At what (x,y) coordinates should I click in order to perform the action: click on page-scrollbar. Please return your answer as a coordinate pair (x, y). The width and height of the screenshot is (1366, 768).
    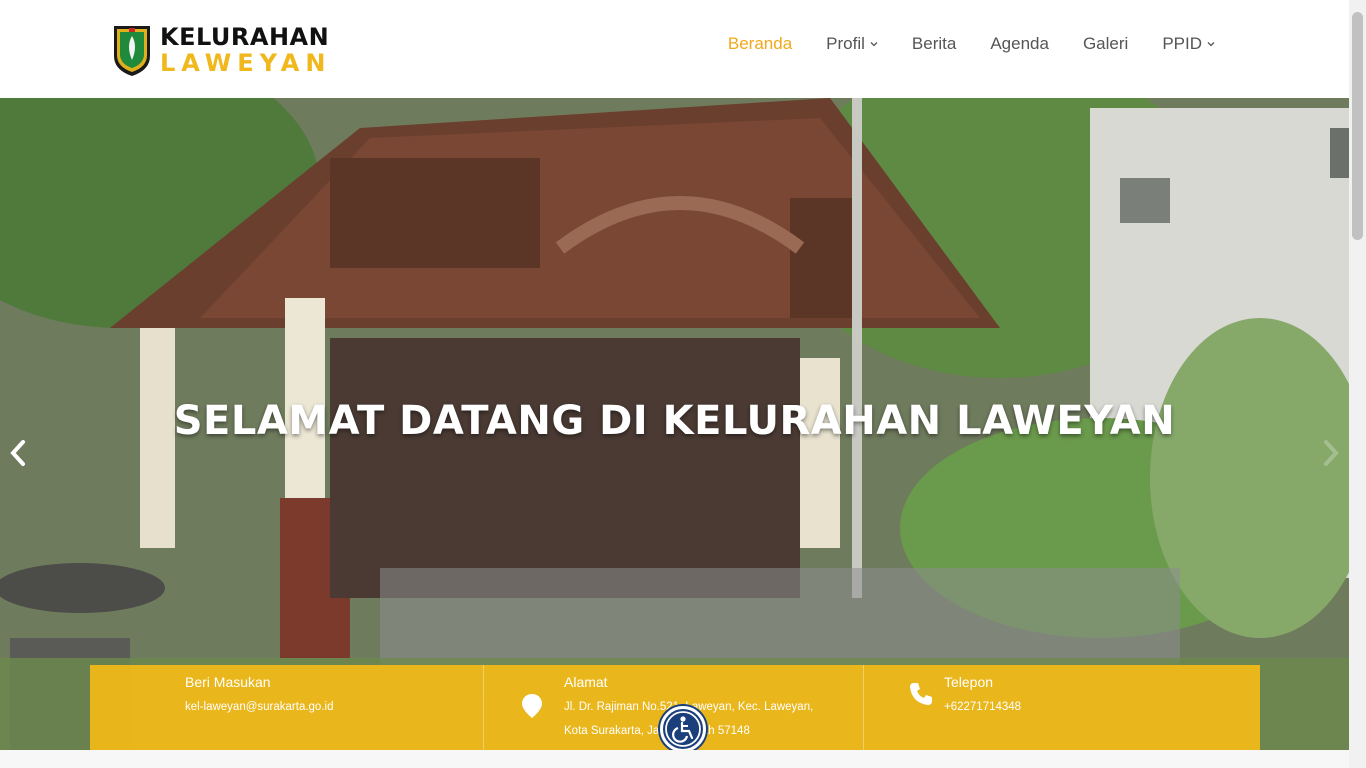
    Looking at the image, I should click on (1357, 384).